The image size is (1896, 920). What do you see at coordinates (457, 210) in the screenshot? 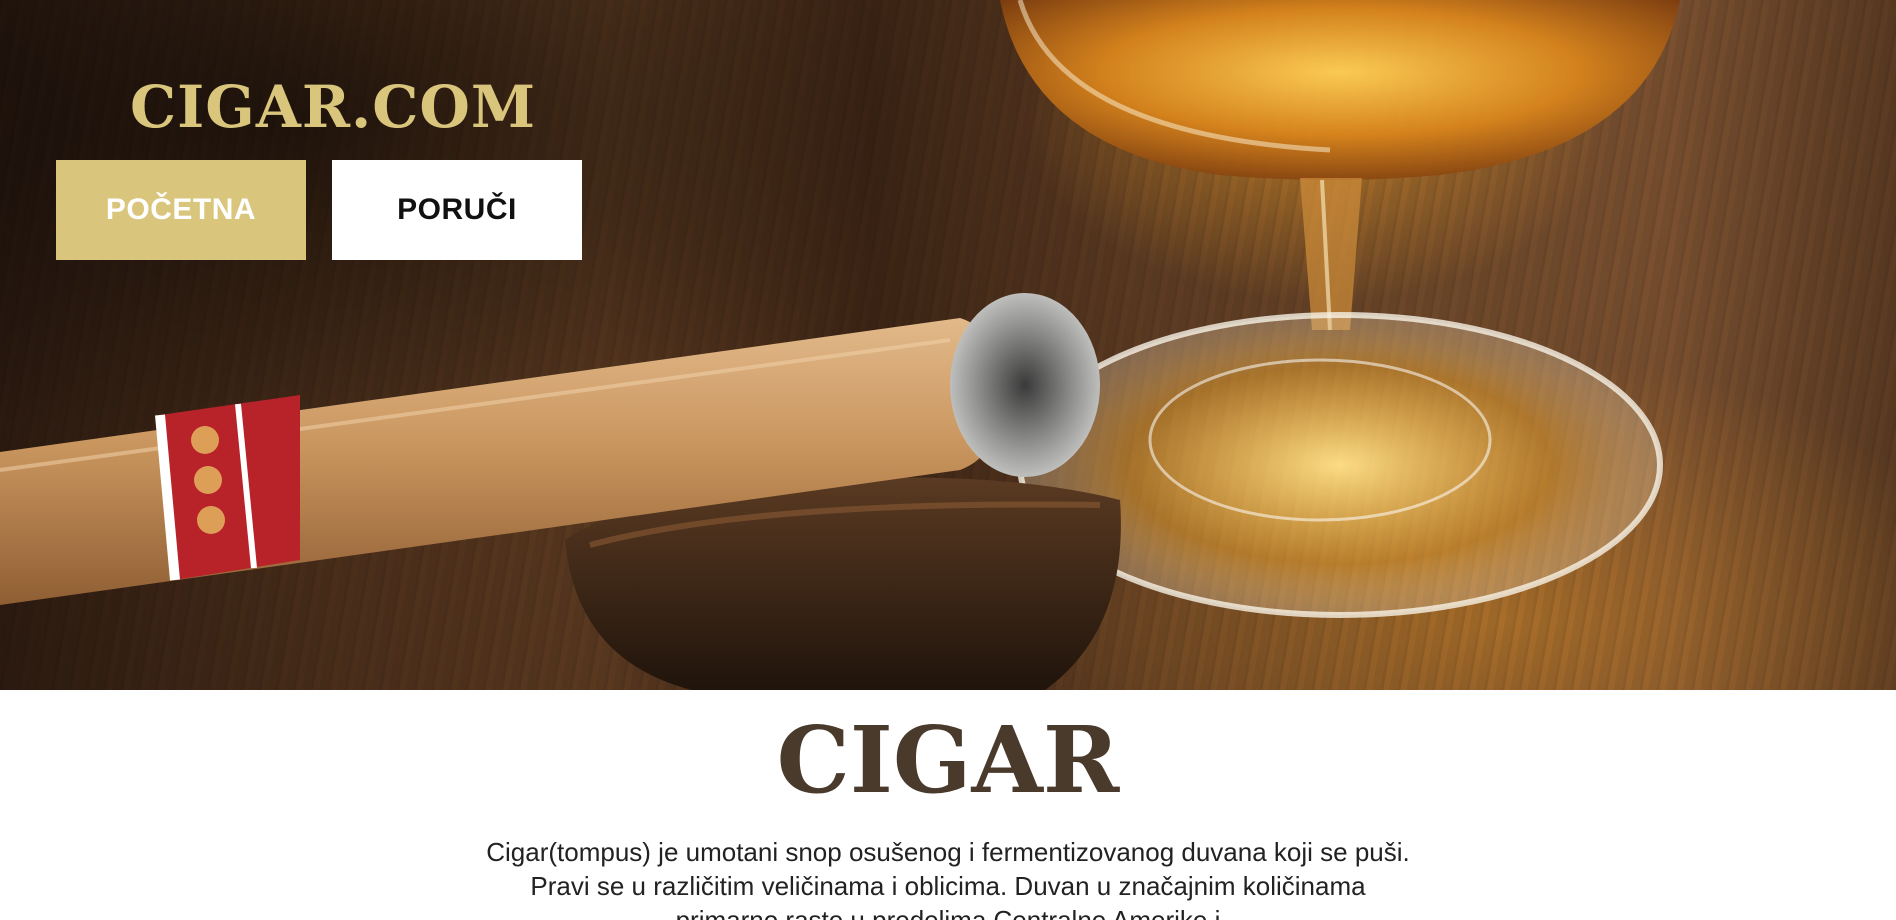
I see `nav-order-button: PORUČI` at bounding box center [457, 210].